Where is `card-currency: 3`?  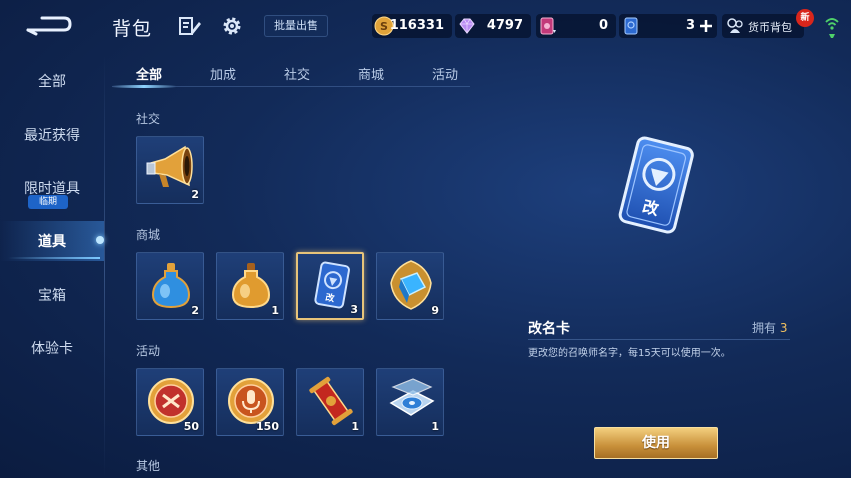
card-currency: 3 is located at coordinates (668, 26).